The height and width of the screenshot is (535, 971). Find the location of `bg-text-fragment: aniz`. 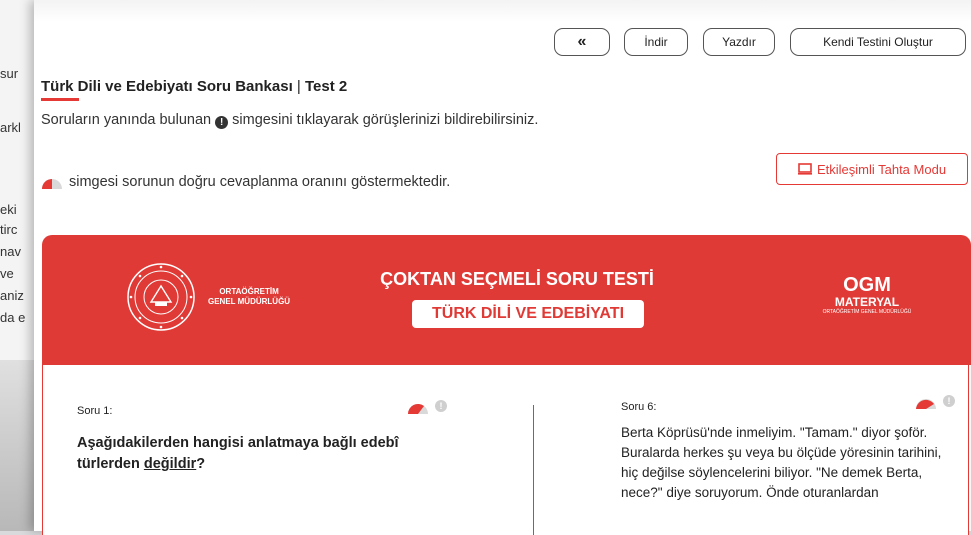

bg-text-fragment: aniz is located at coordinates (12, 295).